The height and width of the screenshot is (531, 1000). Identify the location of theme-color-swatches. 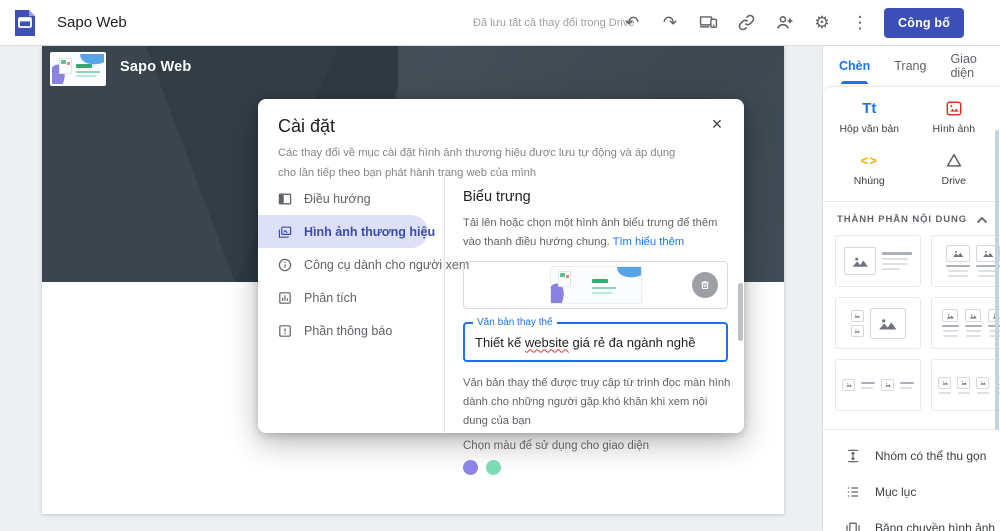
(597, 468).